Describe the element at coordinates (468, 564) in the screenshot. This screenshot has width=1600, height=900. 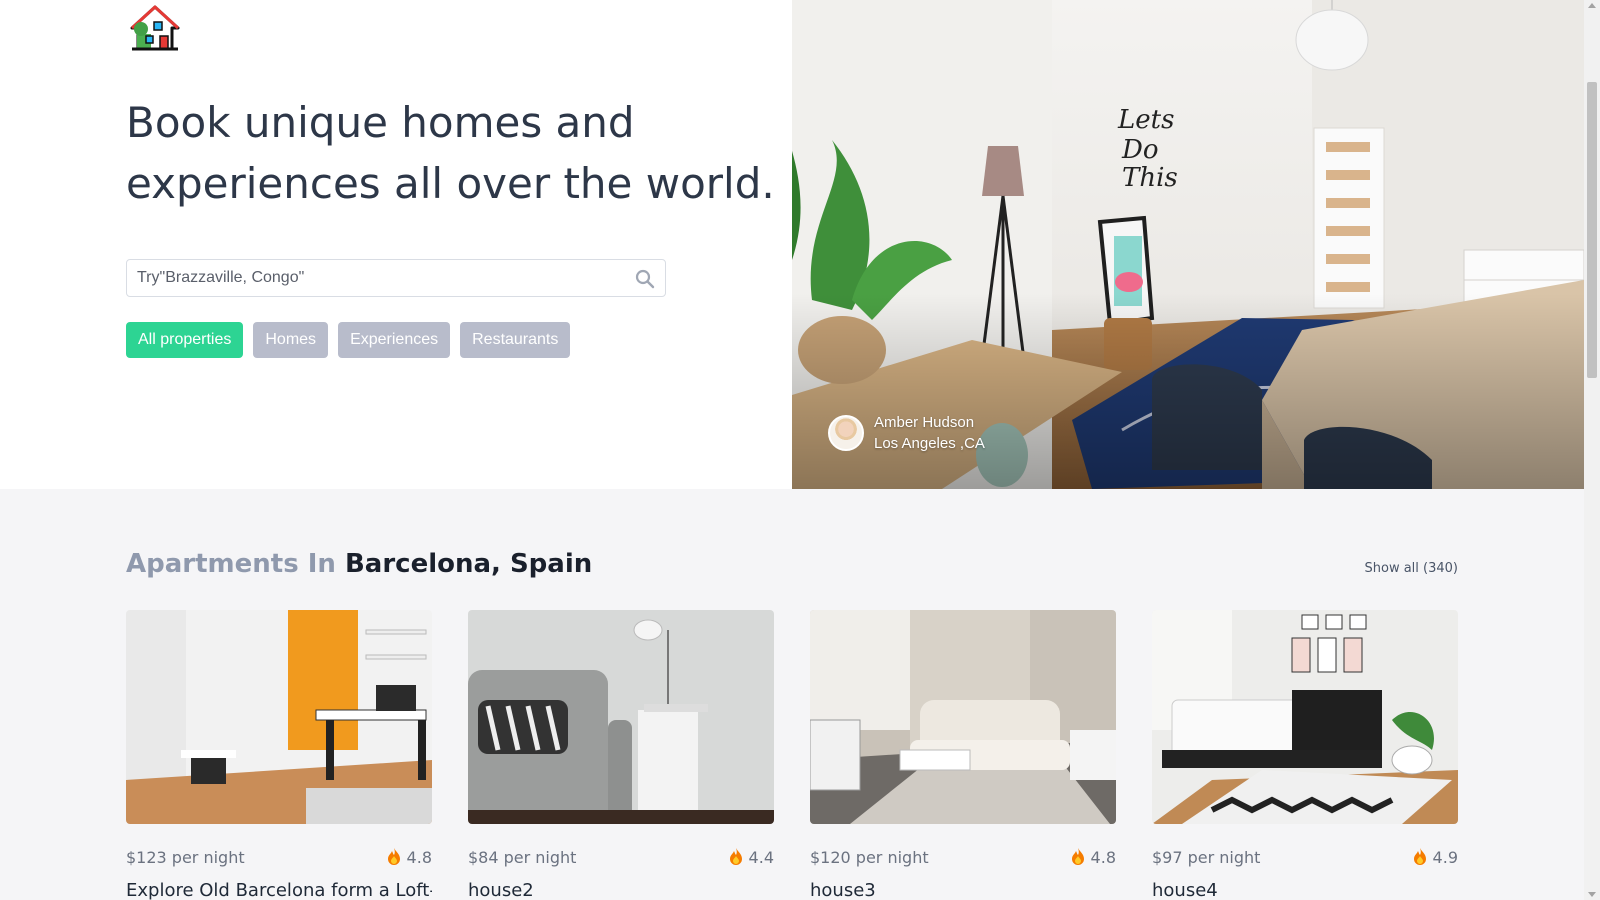
I see `section-title-location: Barcelona, Spain` at that location.